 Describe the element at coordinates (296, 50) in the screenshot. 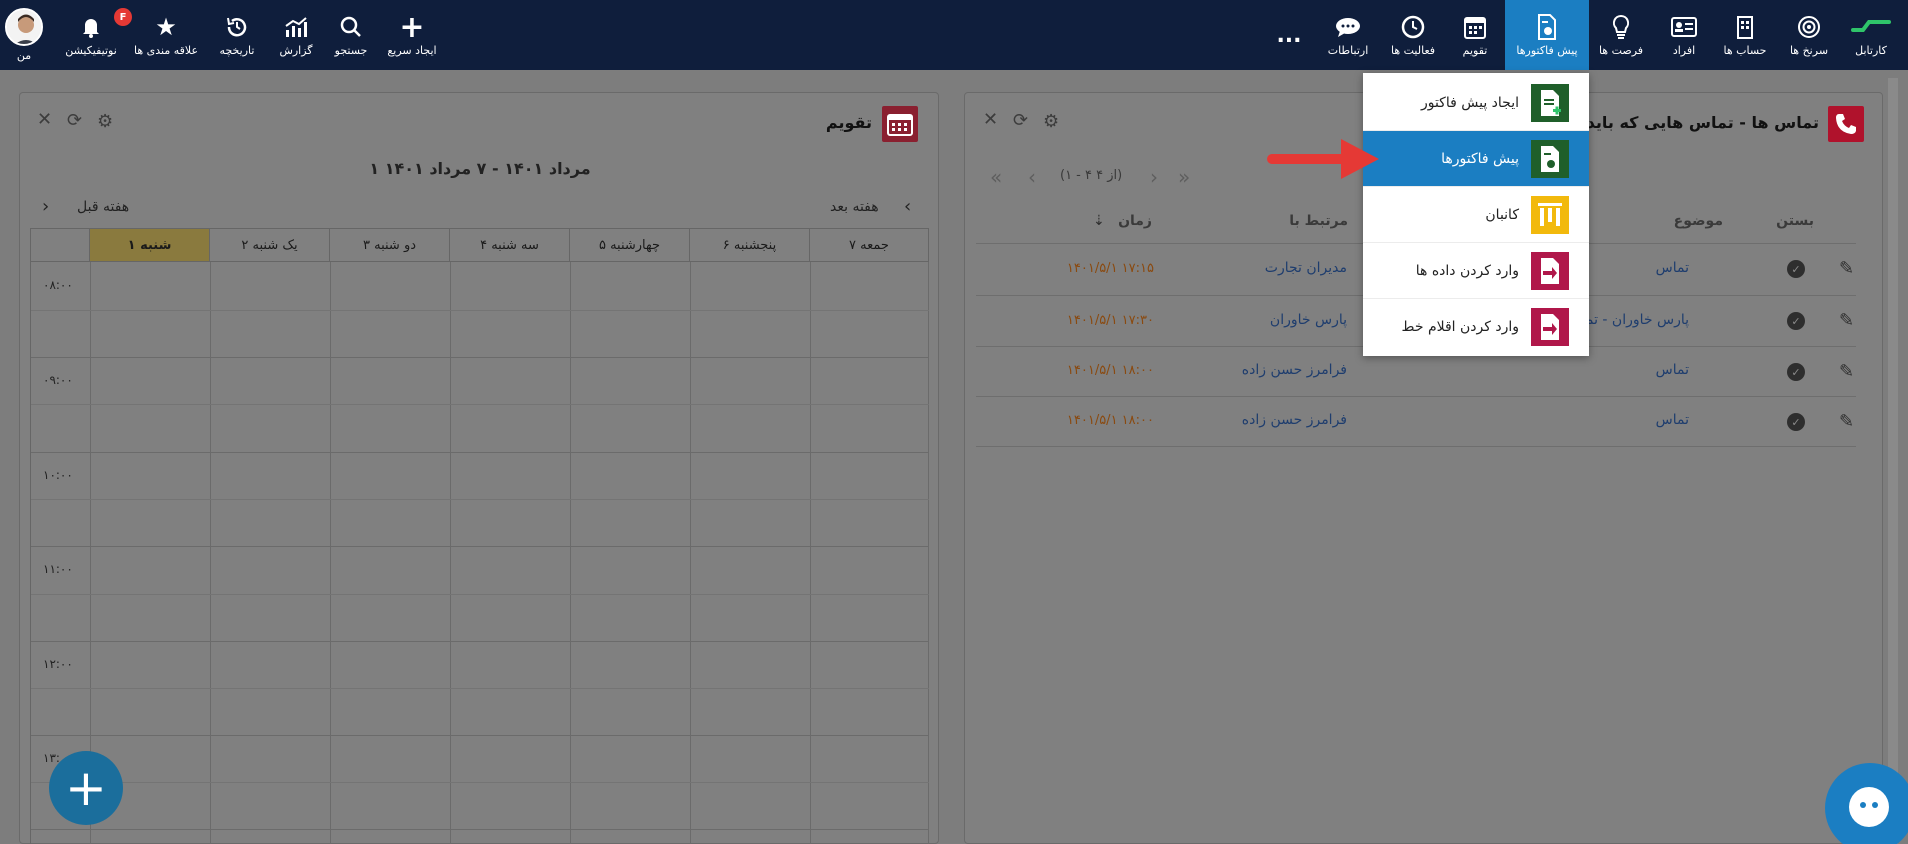

I see `nav-label: گزارش` at that location.